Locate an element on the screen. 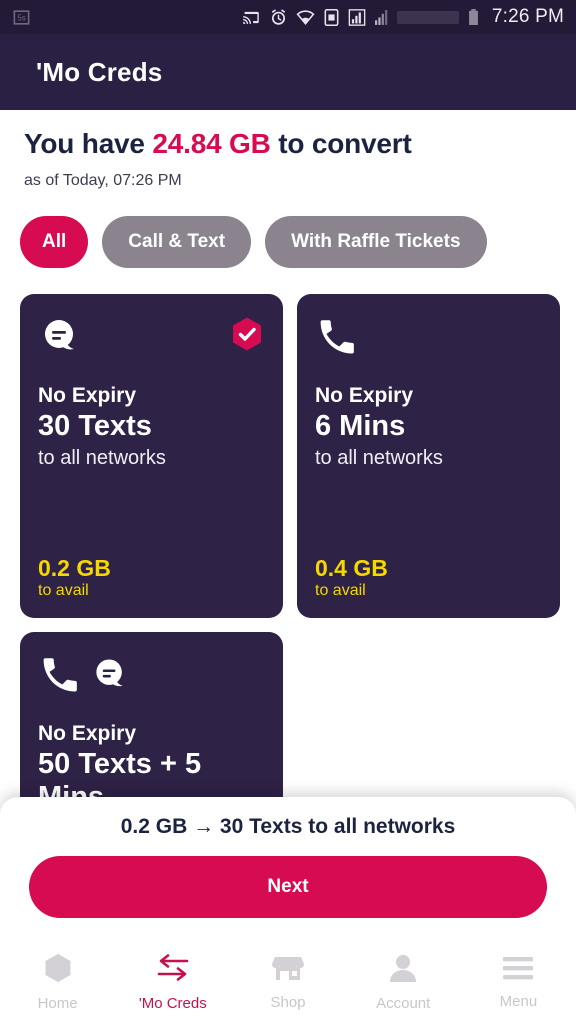 Image resolution: width=576 pixels, height=1024 pixels. alarm-icon is located at coordinates (278, 17).